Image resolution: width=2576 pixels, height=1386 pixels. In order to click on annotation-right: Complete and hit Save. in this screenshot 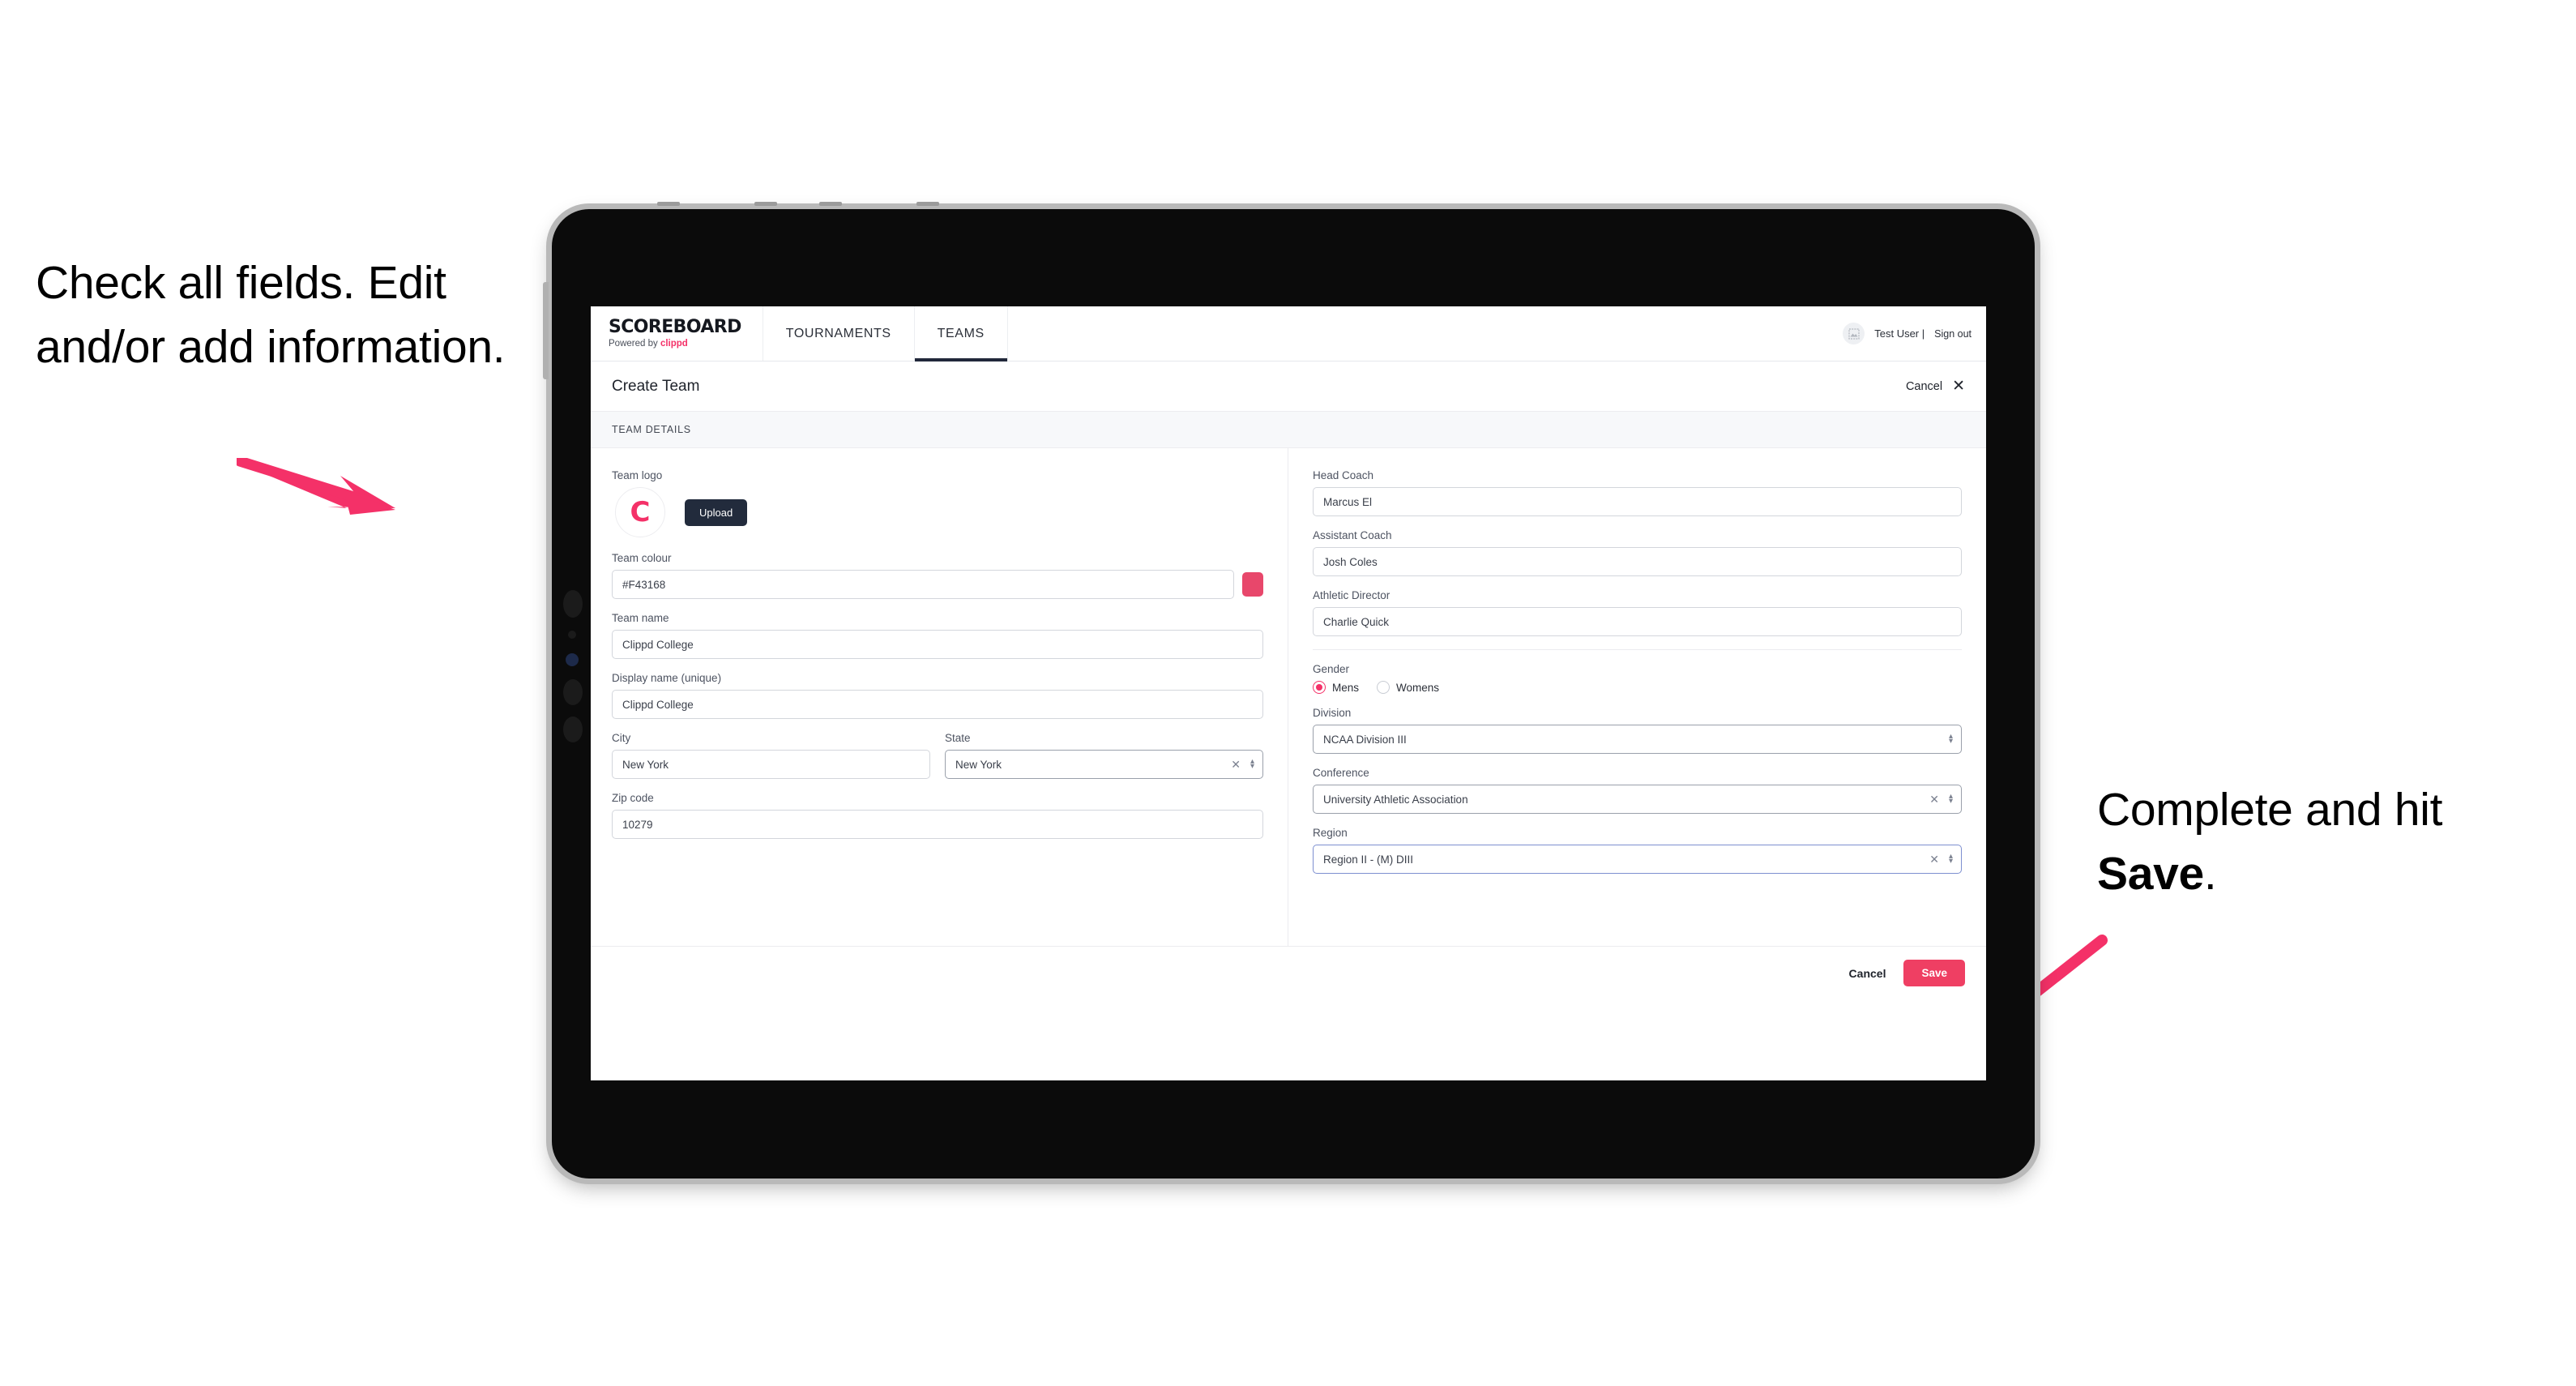, I will do `click(2316, 841)`.